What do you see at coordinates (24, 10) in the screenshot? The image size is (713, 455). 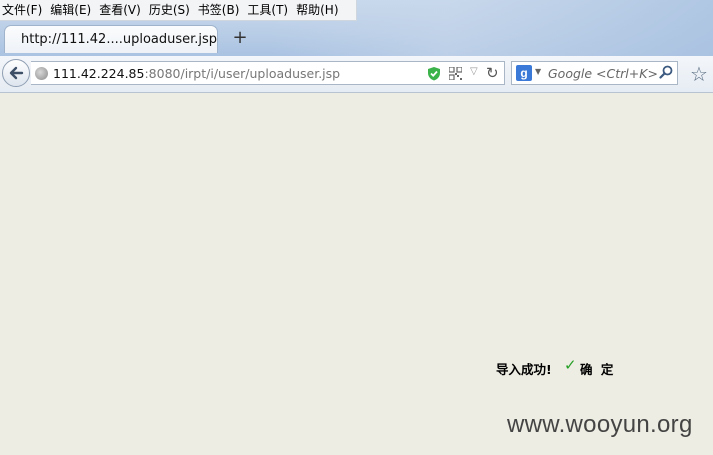 I see `menu-file: 文件(F)` at bounding box center [24, 10].